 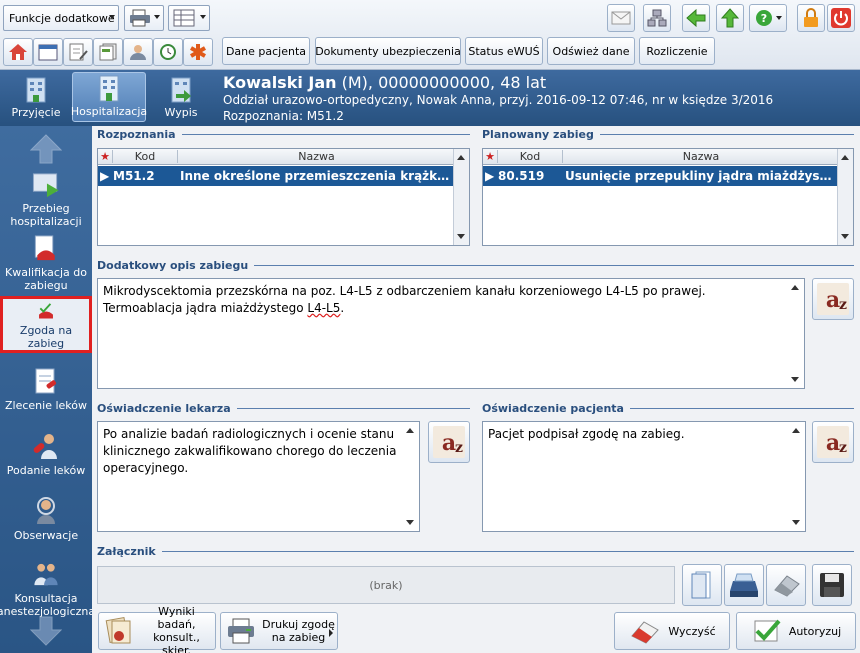 I want to click on chevron-right-icon, so click(x=331, y=633).